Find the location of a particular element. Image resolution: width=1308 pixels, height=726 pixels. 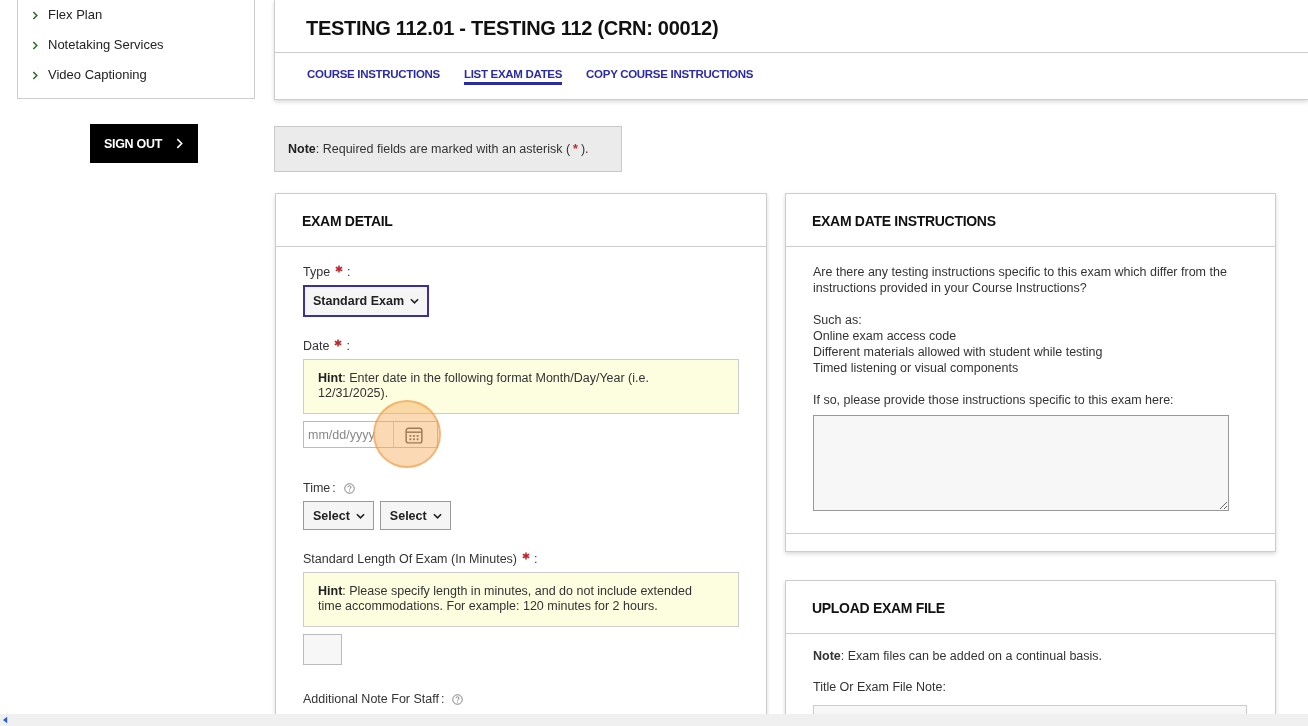

card-title: UPLOAD EXAM FILE is located at coordinates (1030, 607).